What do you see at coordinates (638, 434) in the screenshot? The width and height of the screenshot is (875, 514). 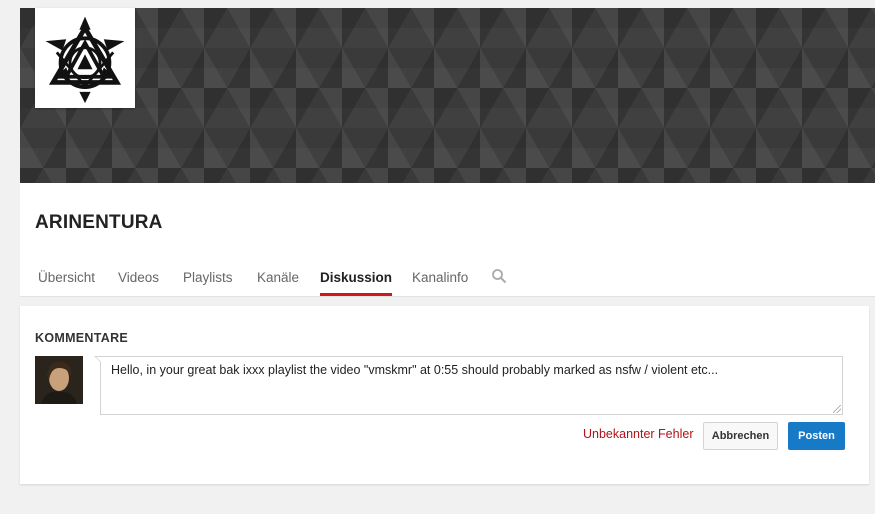 I see `error-message: Unbekannter Fehler` at bounding box center [638, 434].